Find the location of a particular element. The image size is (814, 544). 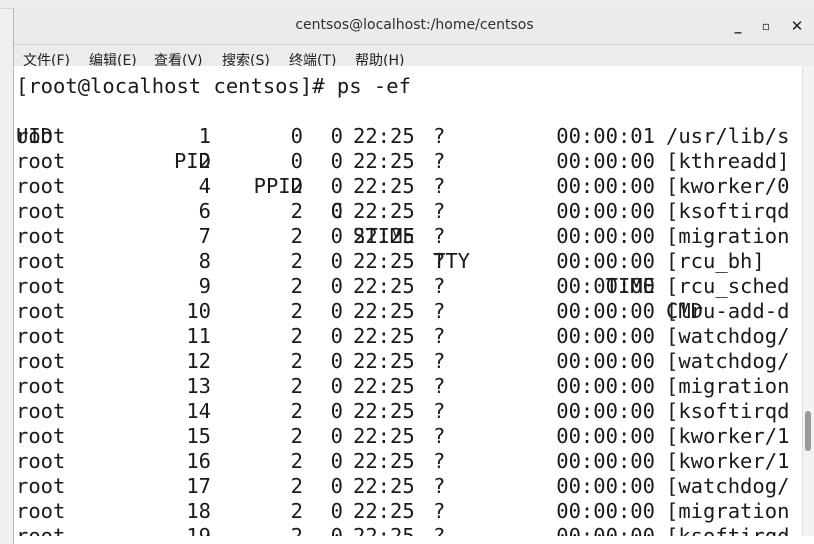

maximize-button: ▫ is located at coordinates (766, 26).